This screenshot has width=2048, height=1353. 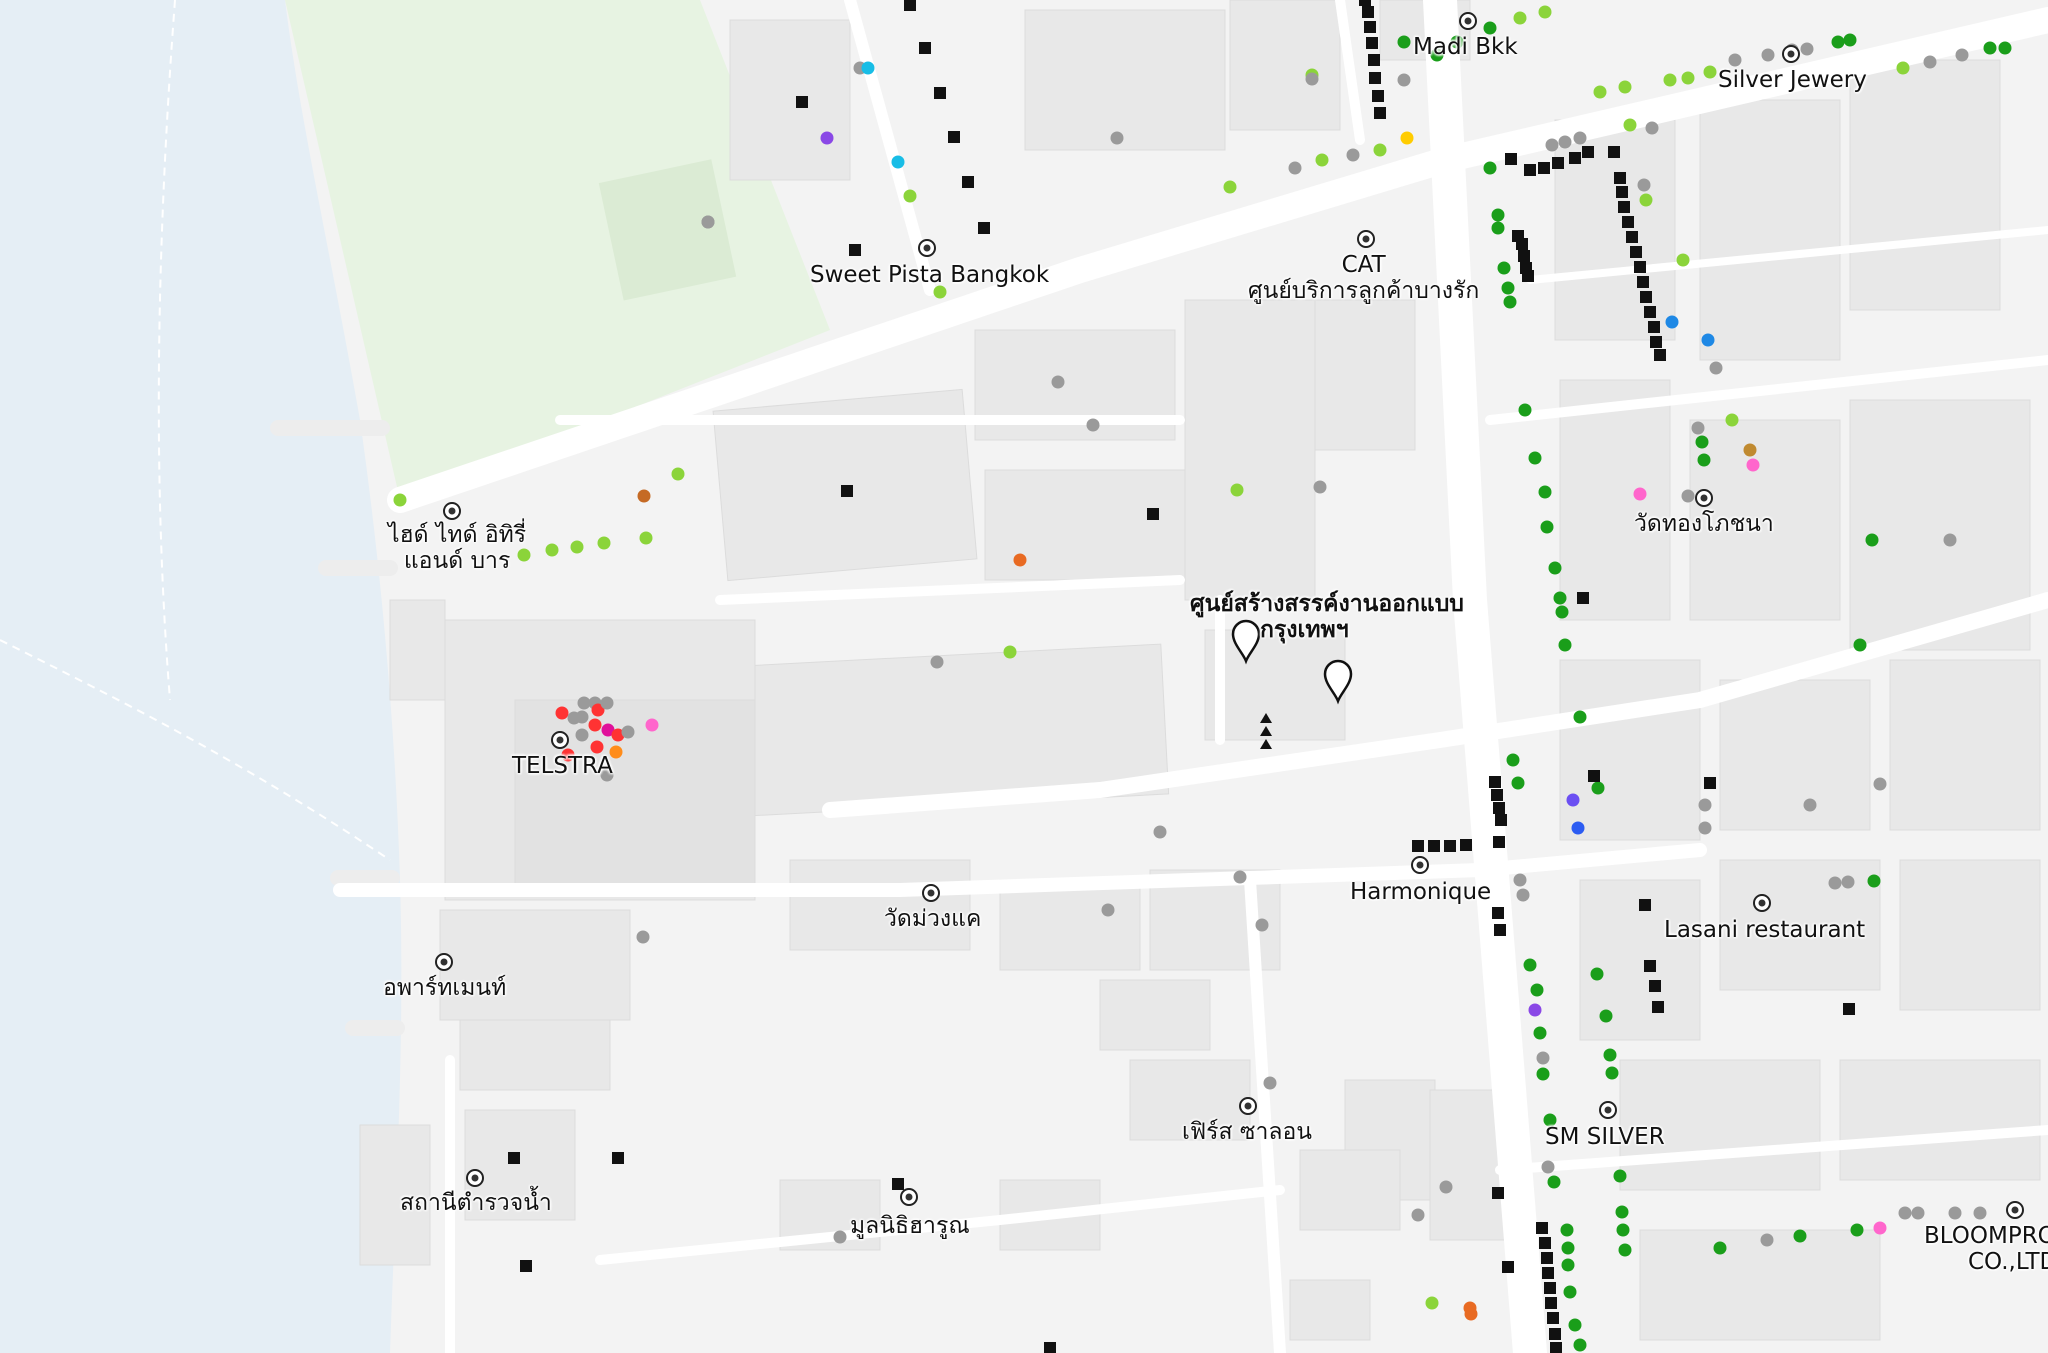 What do you see at coordinates (1266, 718) in the screenshot?
I see `triangle-marker-icon` at bounding box center [1266, 718].